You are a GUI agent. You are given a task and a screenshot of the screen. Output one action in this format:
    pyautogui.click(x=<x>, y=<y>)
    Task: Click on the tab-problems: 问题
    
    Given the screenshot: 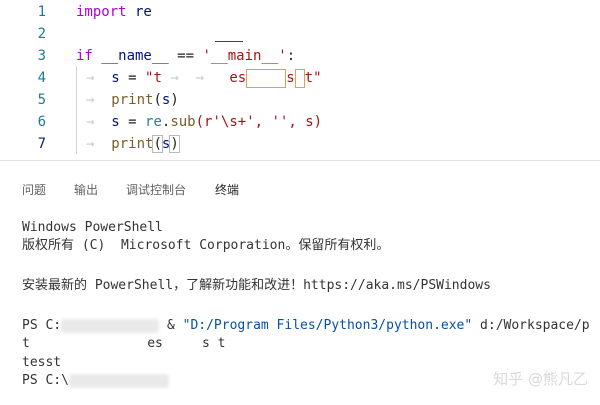 What is the action you would take?
    pyautogui.click(x=34, y=189)
    